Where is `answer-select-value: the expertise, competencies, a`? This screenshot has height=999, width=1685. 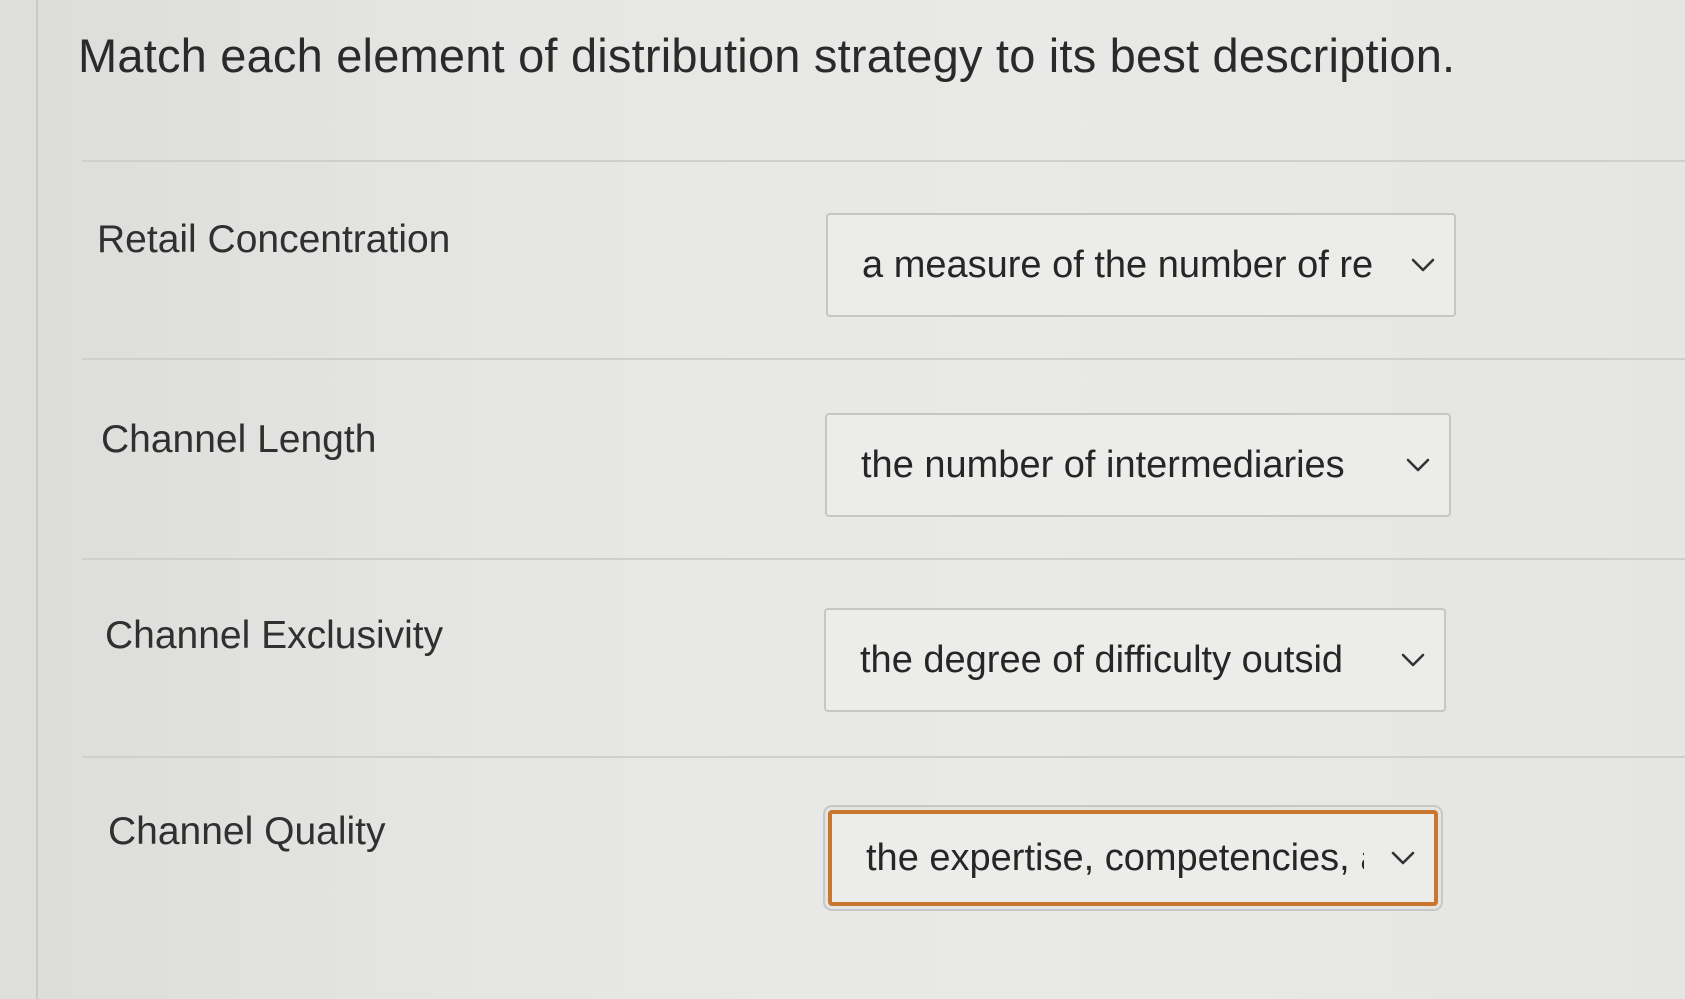 answer-select-value: the expertise, competencies, a is located at coordinates (1115, 857).